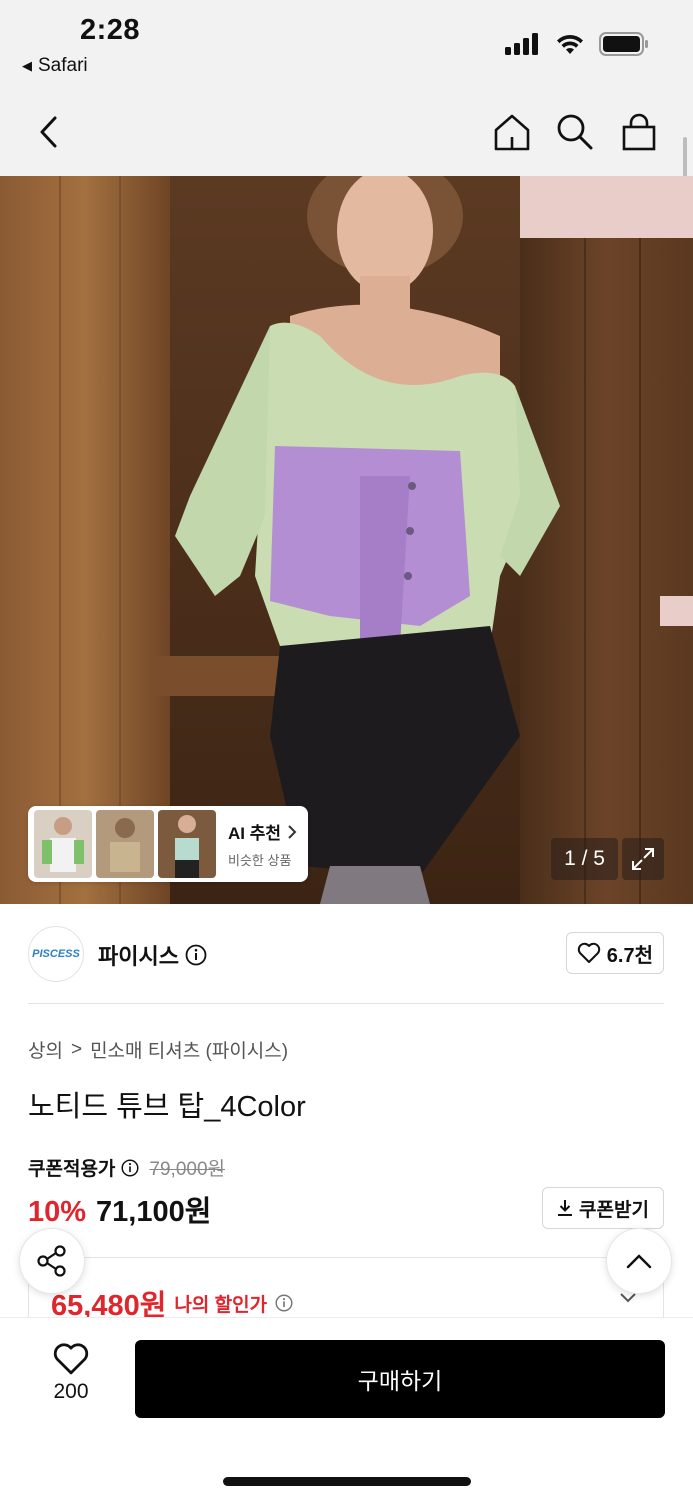  I want to click on home-icon, so click(512, 132).